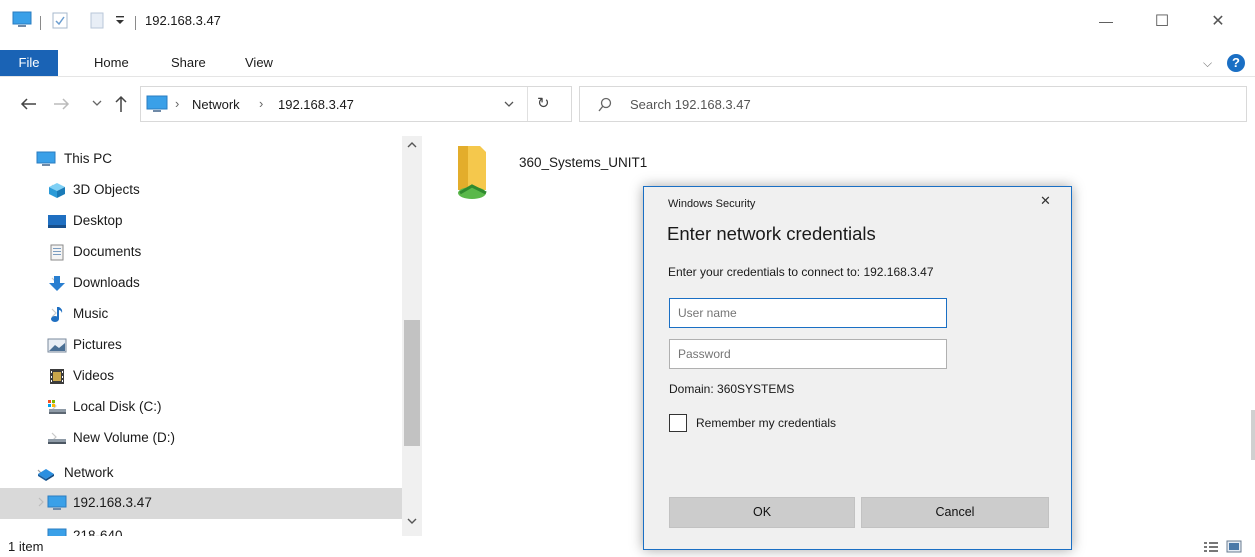 The width and height of the screenshot is (1255, 557). Describe the element at coordinates (201, 221) in the screenshot. I see `nav-item-desktop: Desktop` at that location.